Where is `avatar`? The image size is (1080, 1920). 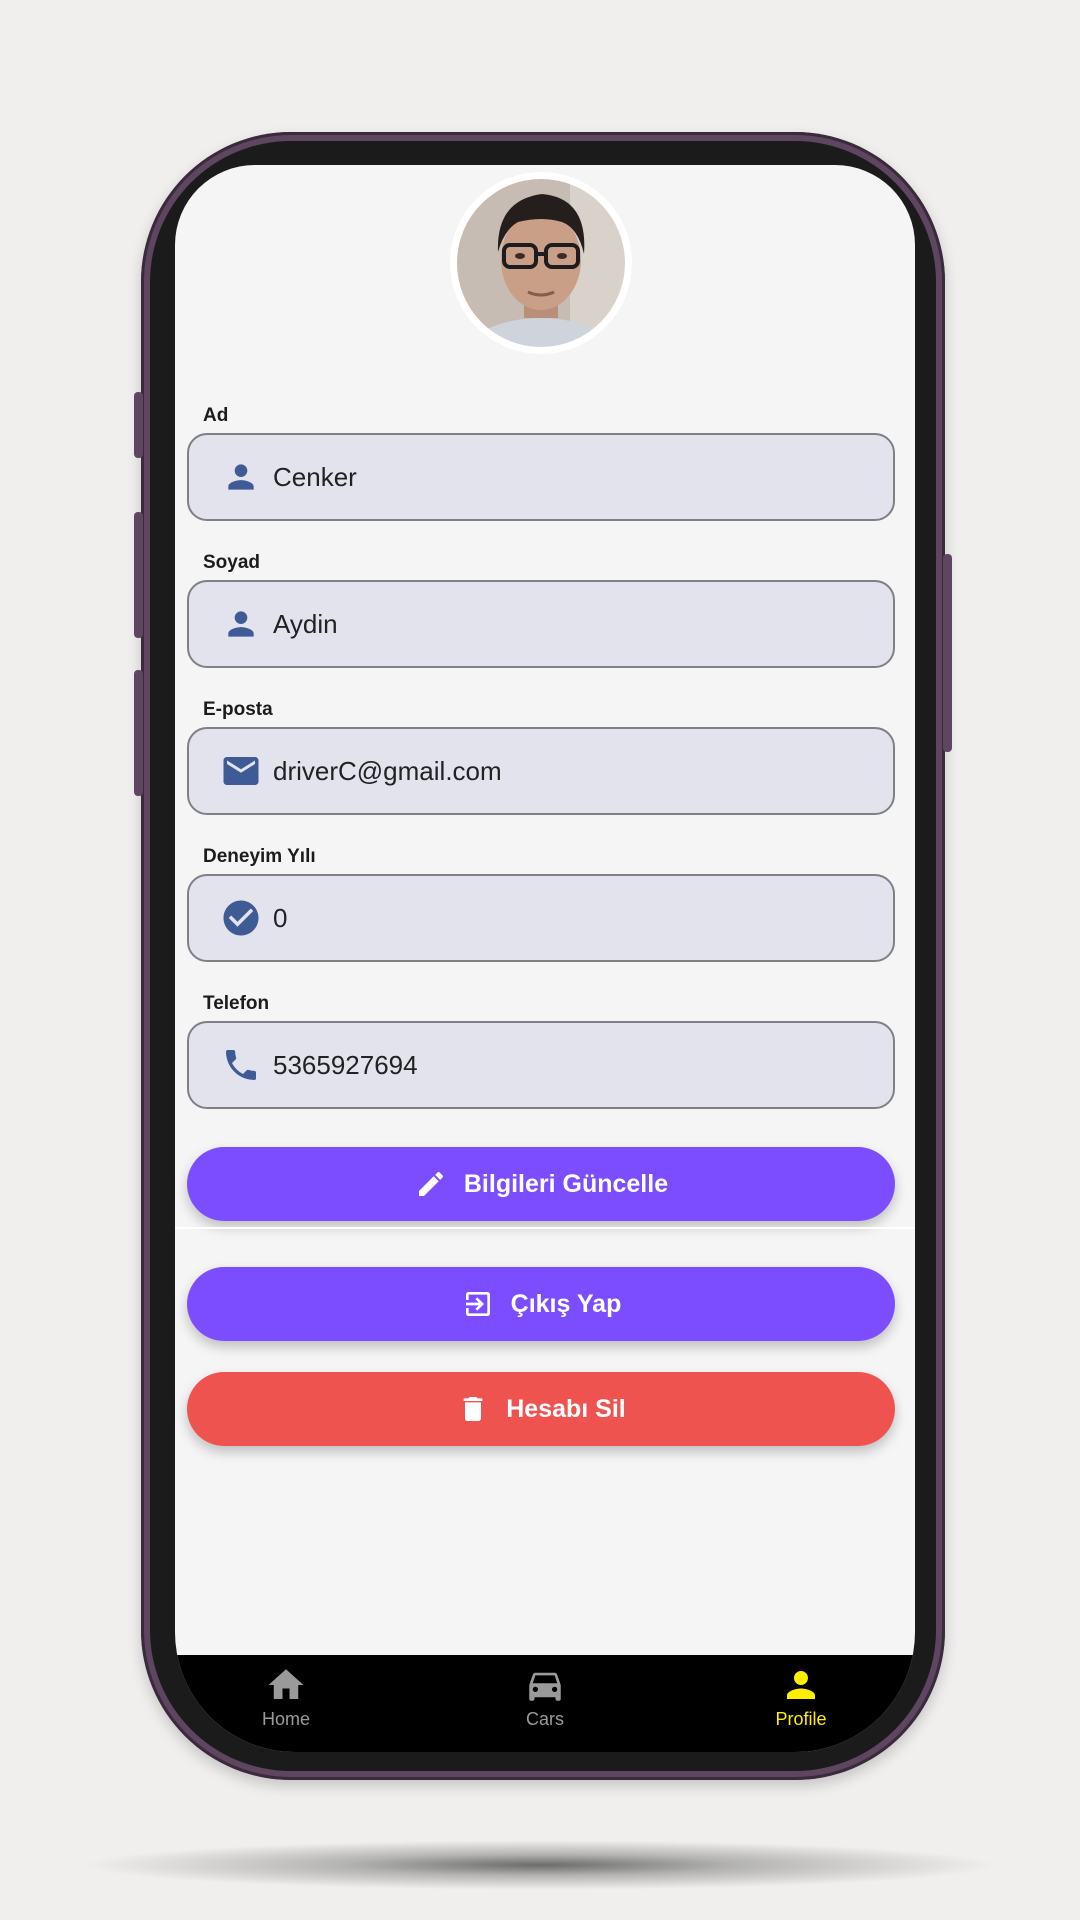
avatar is located at coordinates (541, 263).